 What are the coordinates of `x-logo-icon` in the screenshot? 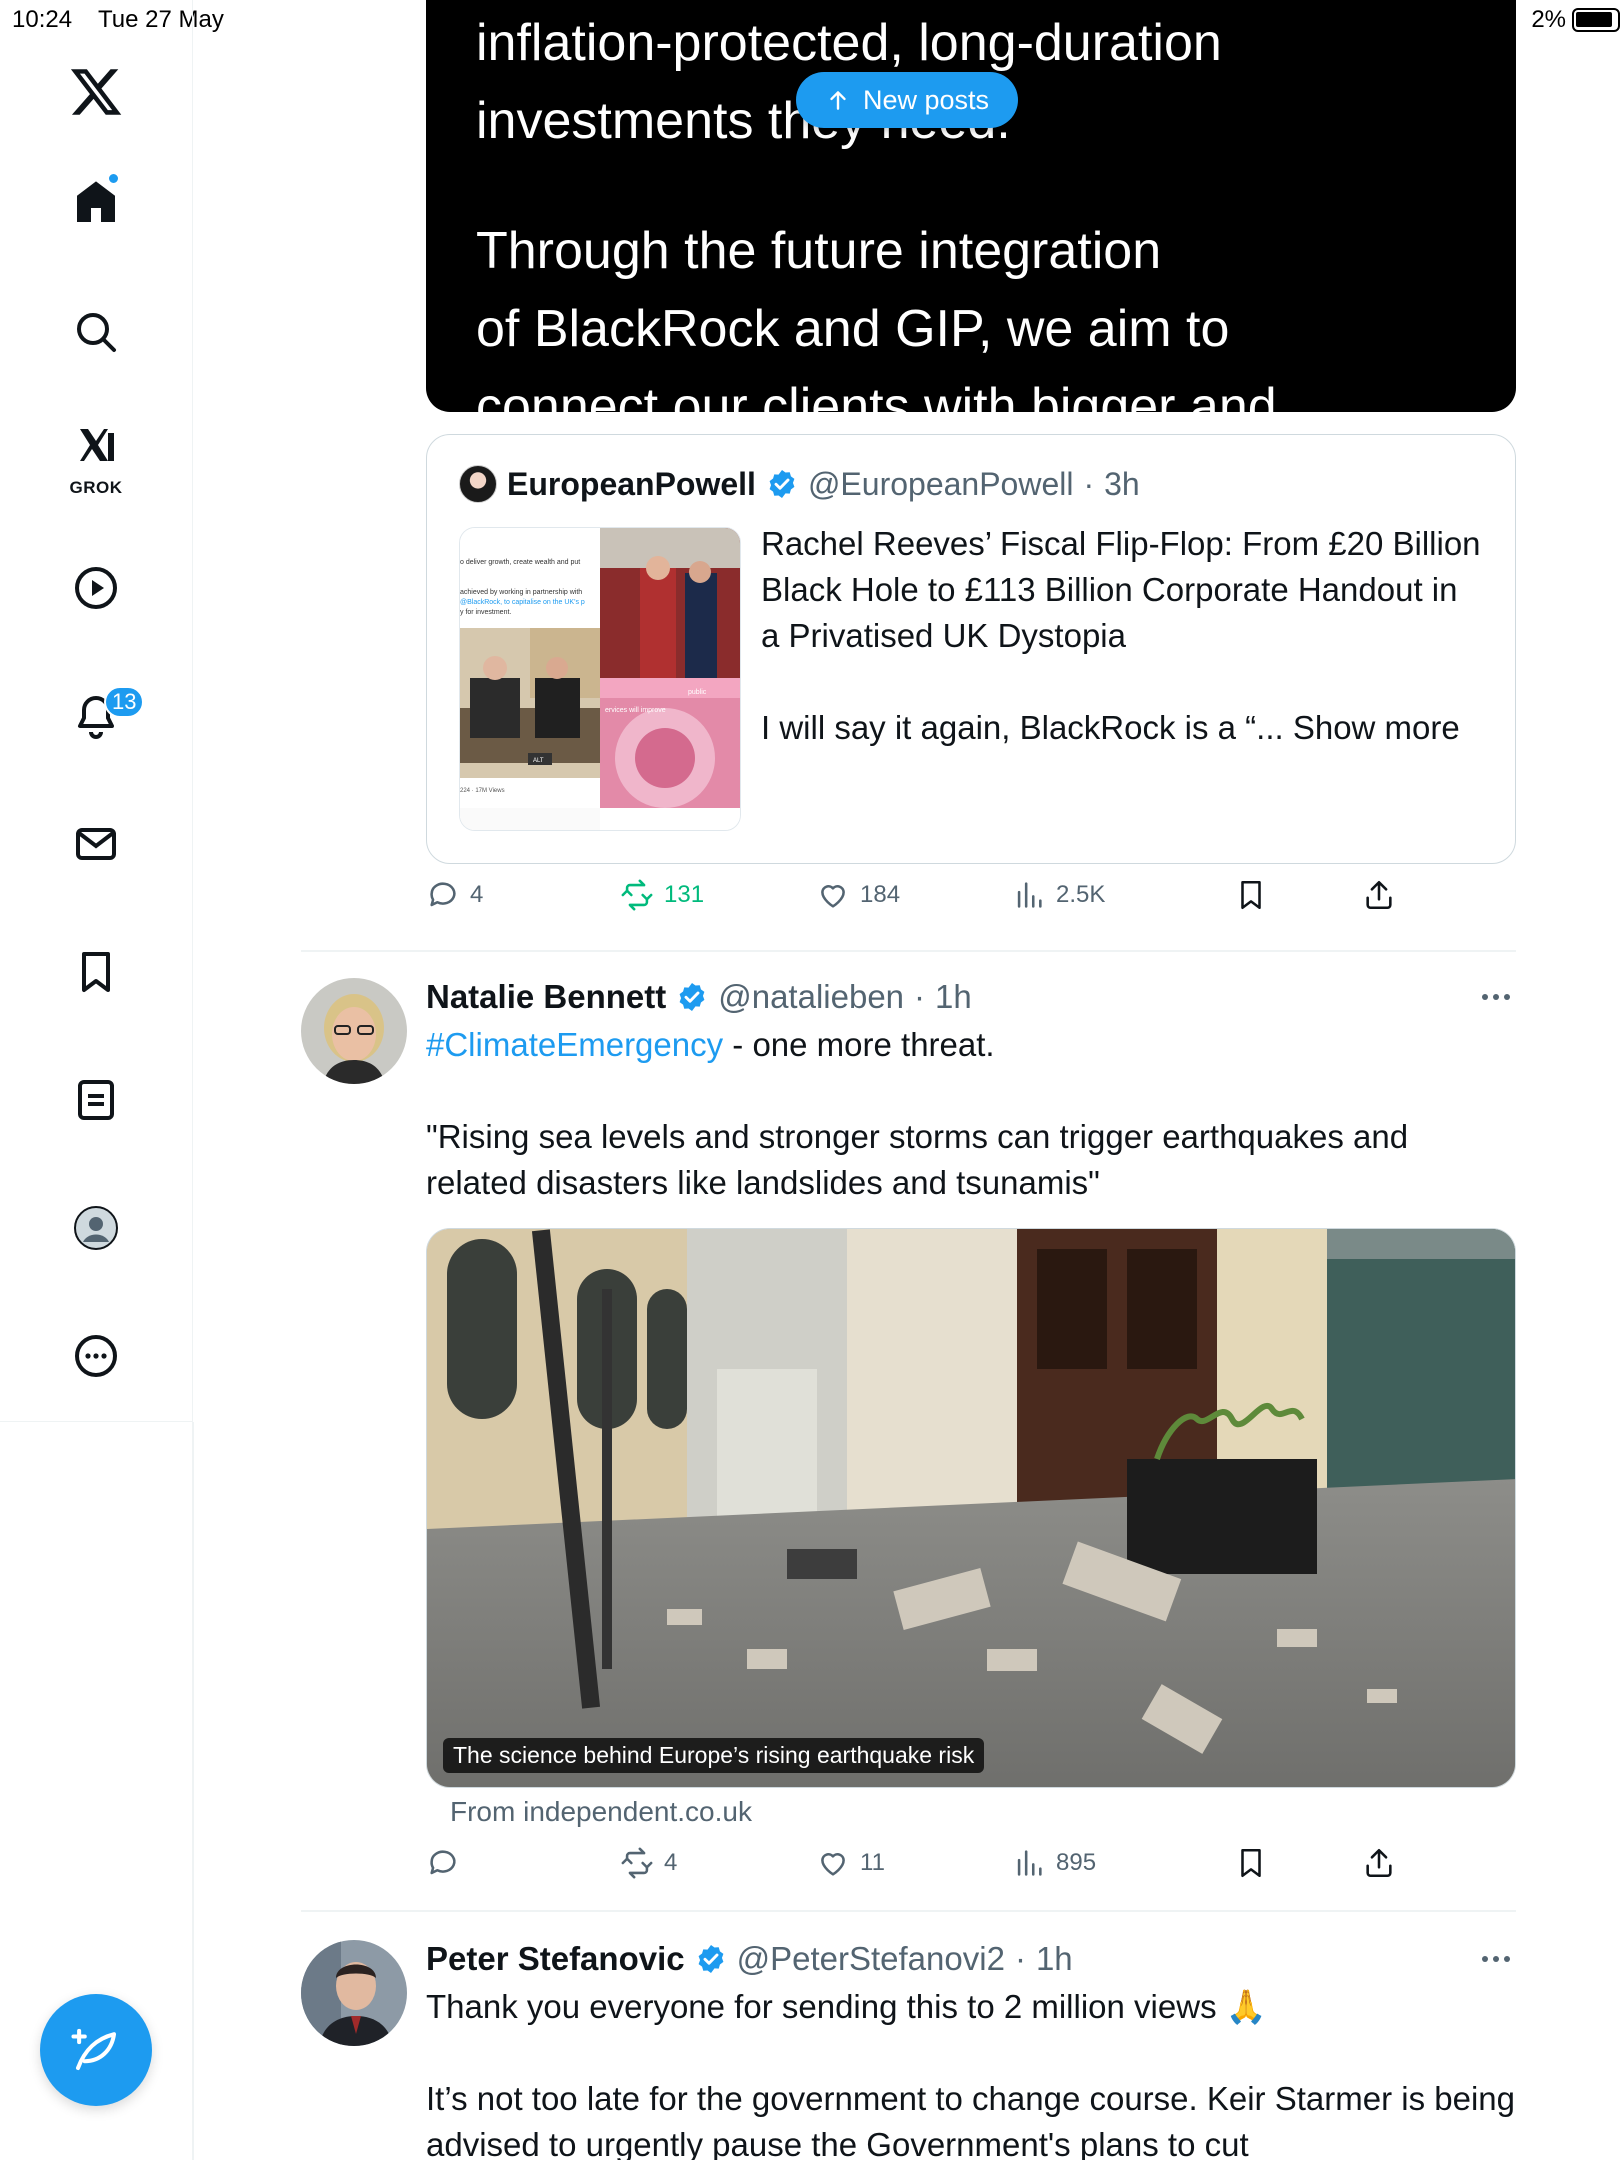 It's located at (96, 92).